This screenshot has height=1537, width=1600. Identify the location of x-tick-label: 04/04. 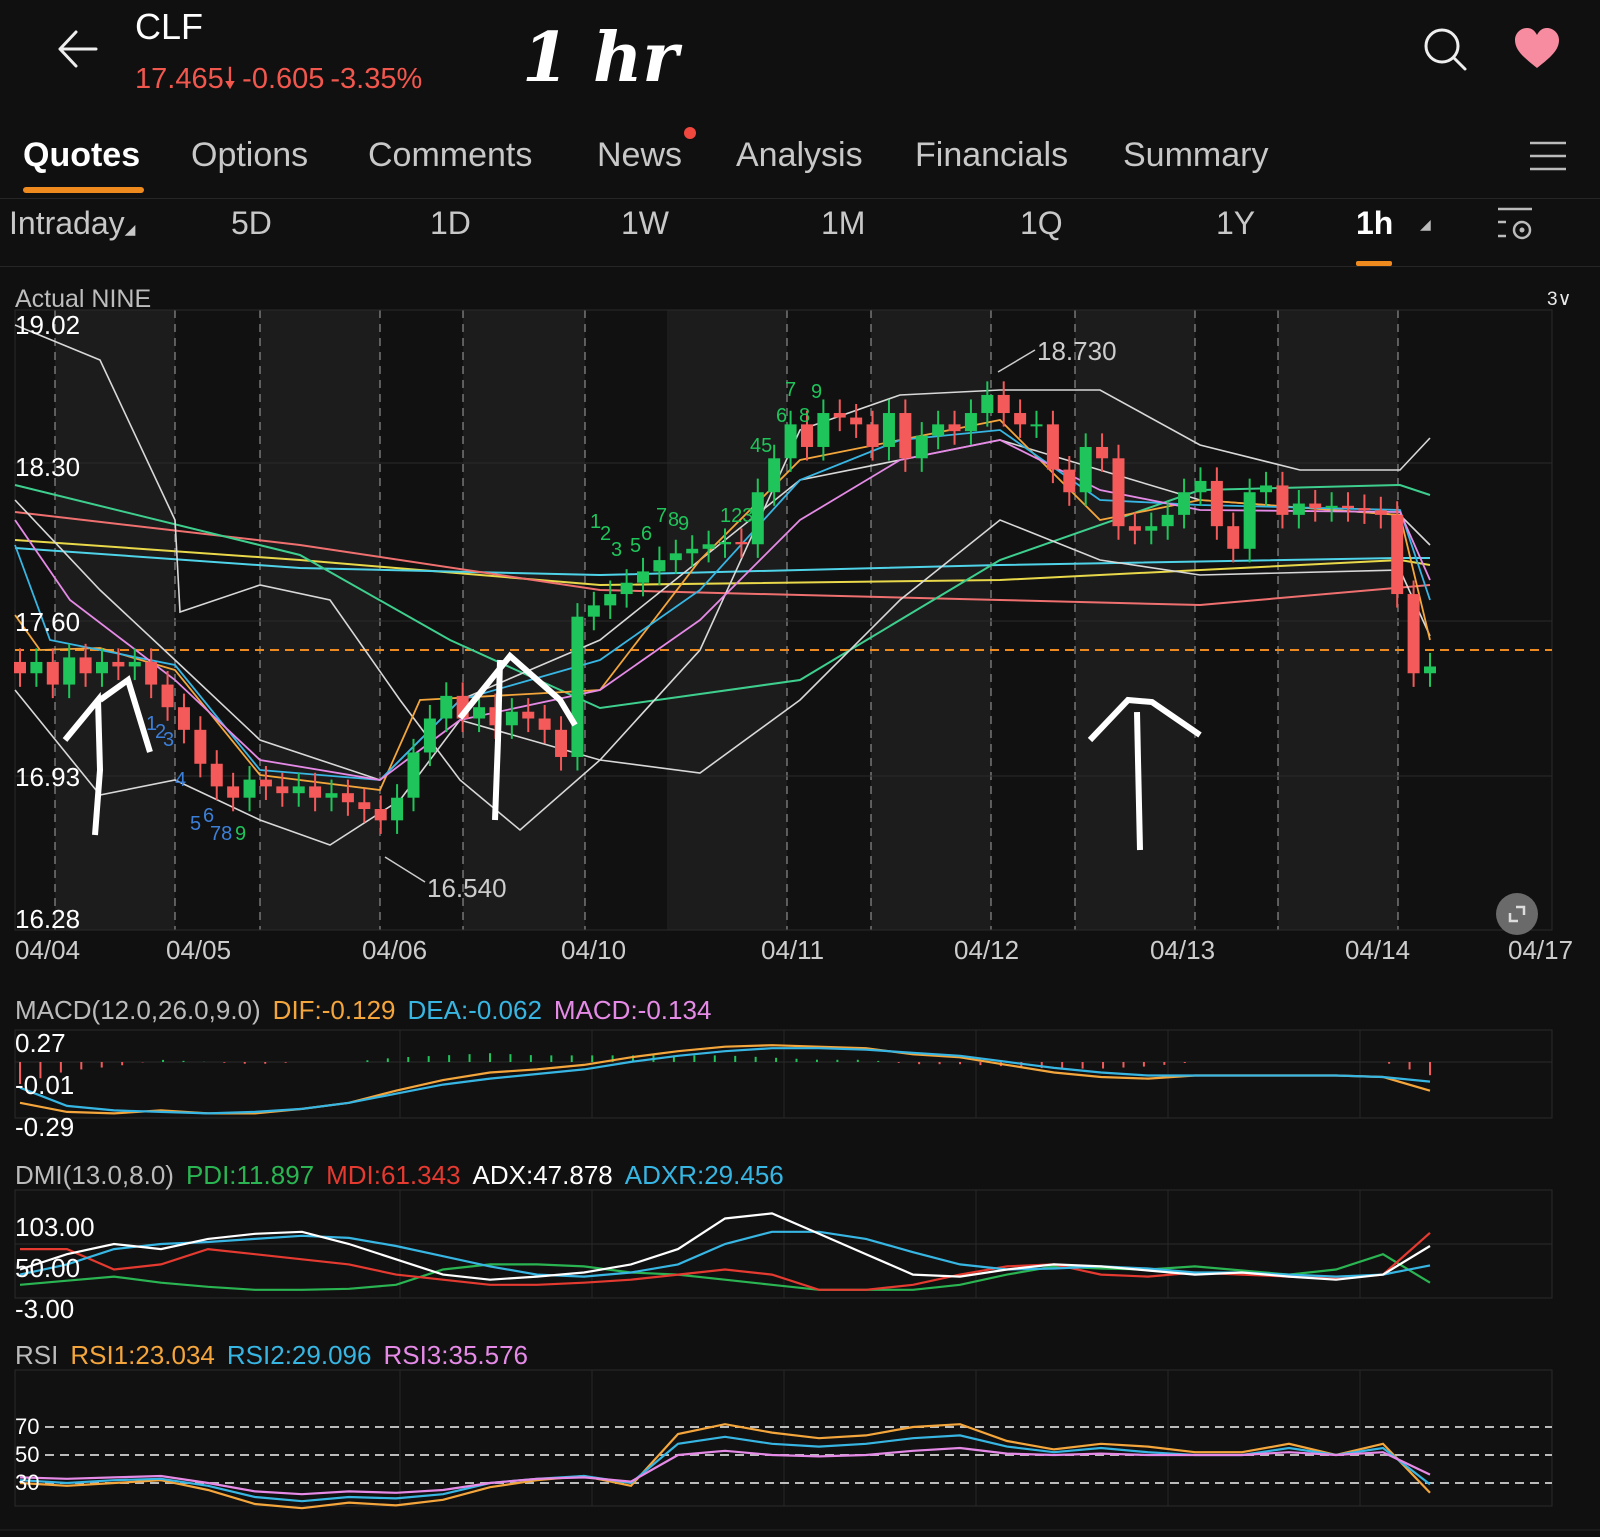
(48, 950).